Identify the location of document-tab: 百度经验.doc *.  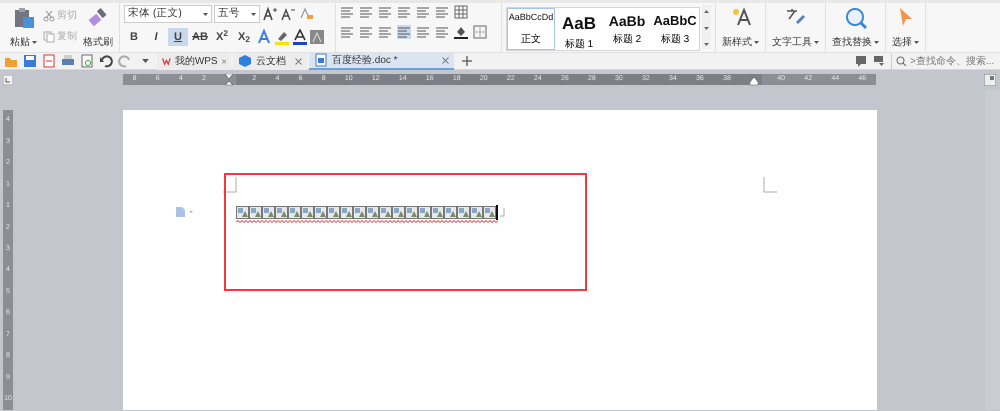
(381, 61).